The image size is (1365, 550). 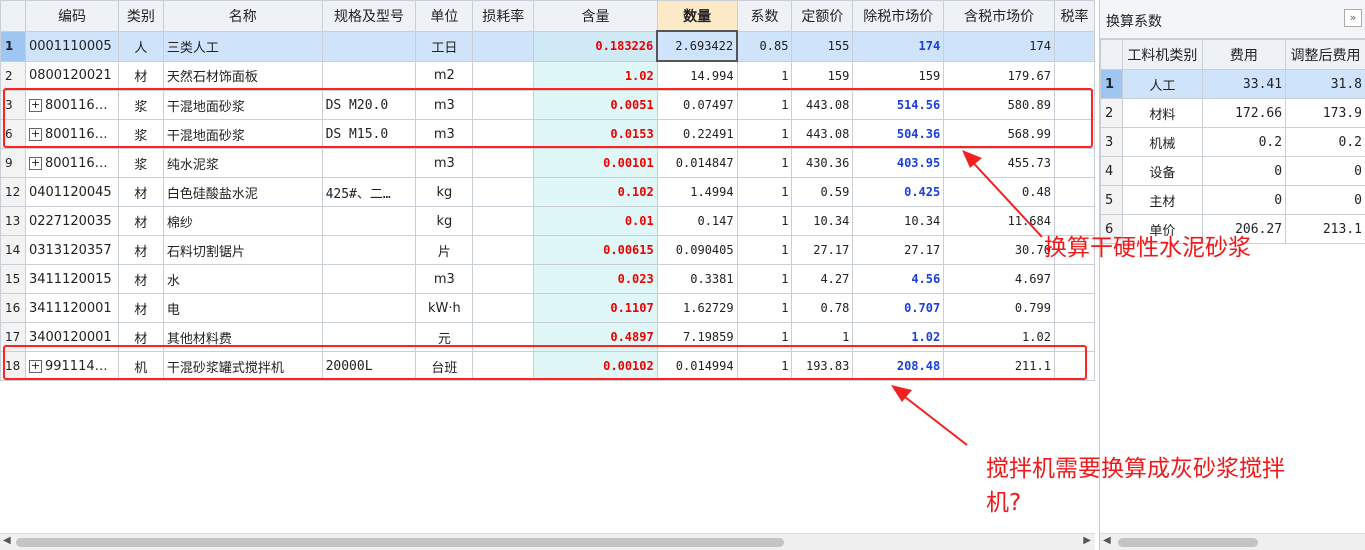 I want to click on arrow-to-mixer-box, so click(x=929, y=415).